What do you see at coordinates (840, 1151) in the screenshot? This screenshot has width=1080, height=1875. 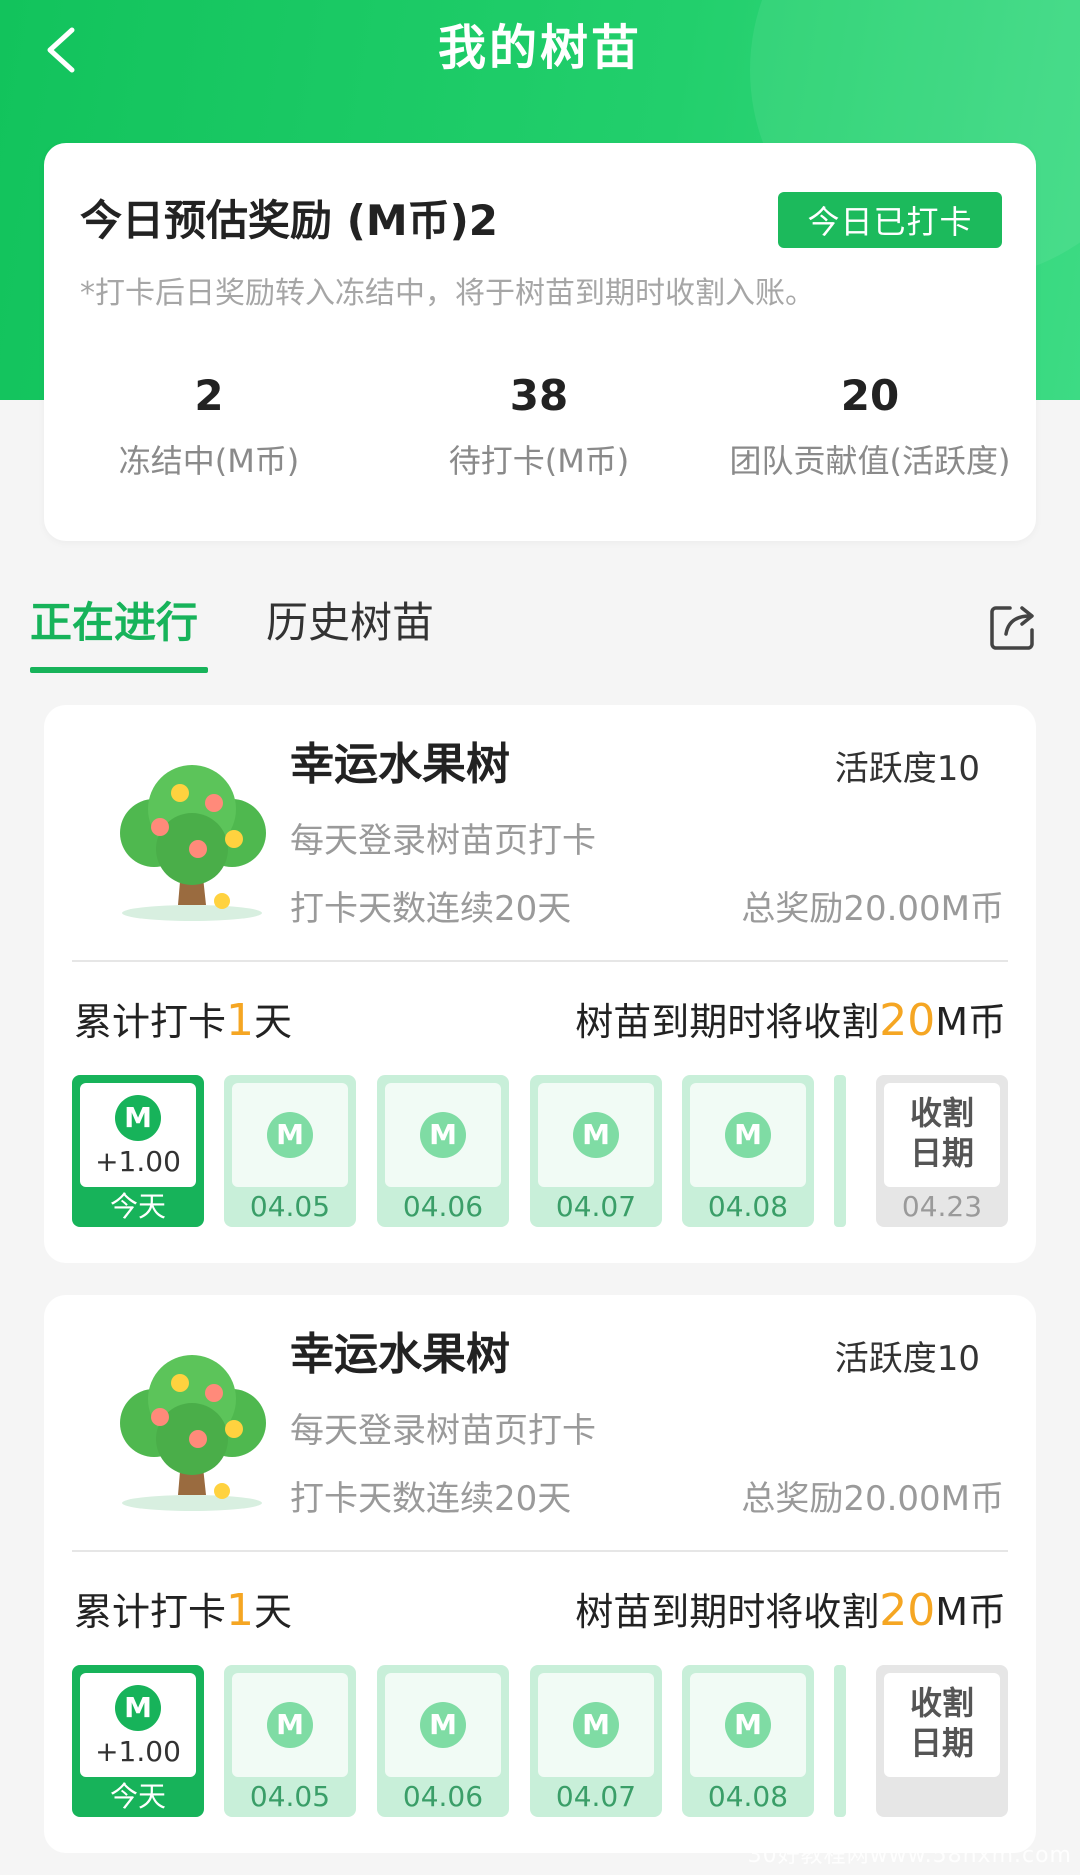 I see `checkin-tile-partial` at bounding box center [840, 1151].